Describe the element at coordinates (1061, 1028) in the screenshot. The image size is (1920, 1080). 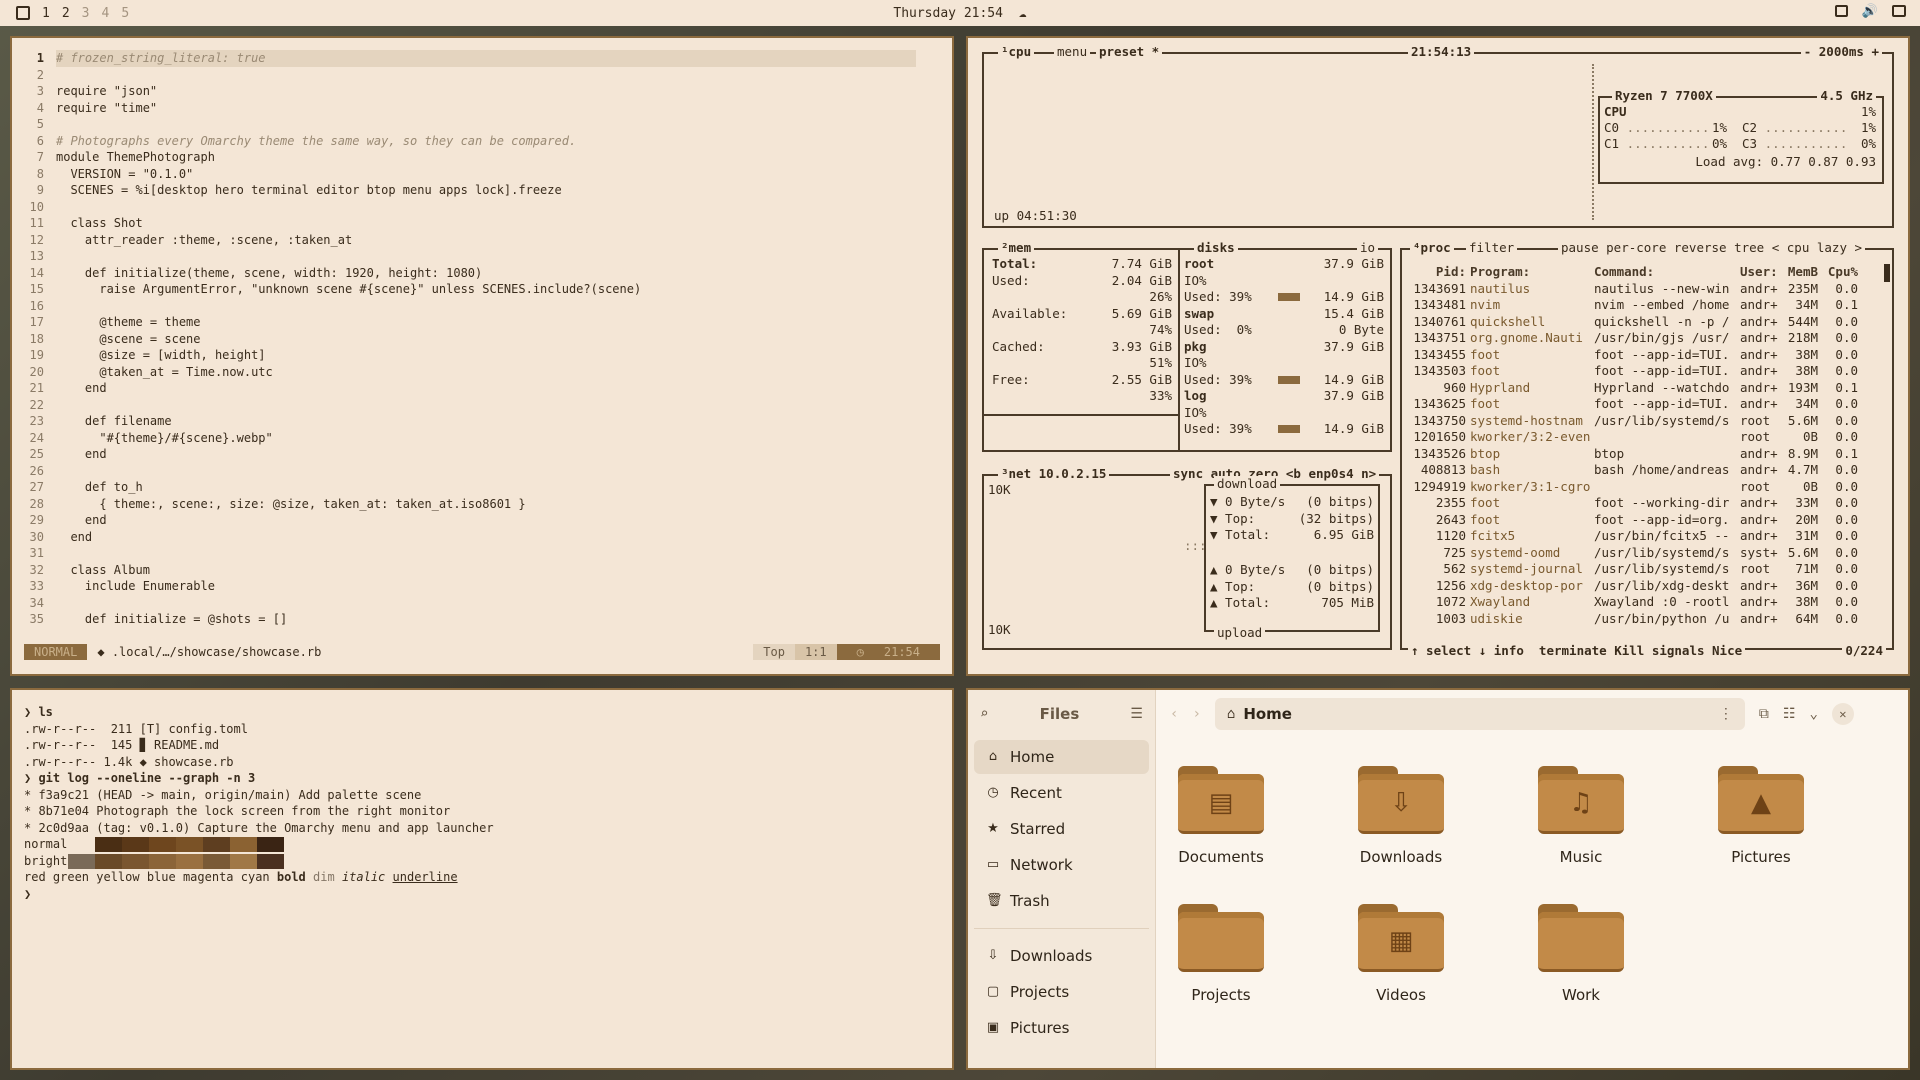
I see `bookmark-pictures: ▣ Pictures` at that location.